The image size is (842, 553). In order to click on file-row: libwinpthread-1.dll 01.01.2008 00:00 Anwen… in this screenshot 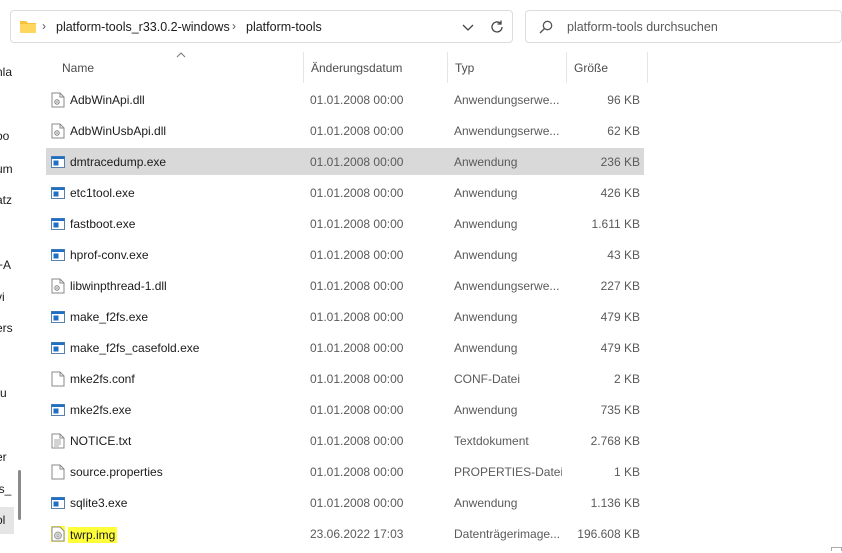, I will do `click(345, 285)`.